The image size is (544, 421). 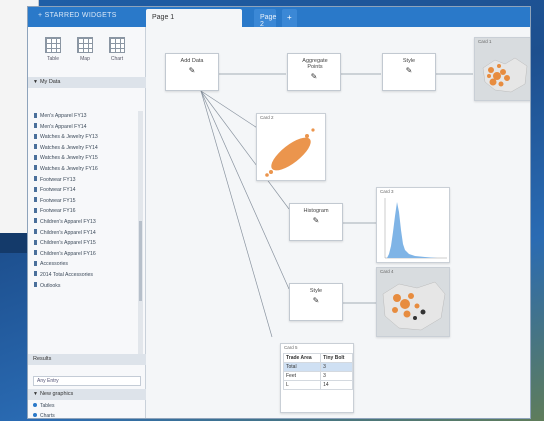 I want to click on data-table: Trade Area Tiny Bolt Total 3 Feet 3 L 14, so click(x=317, y=371).